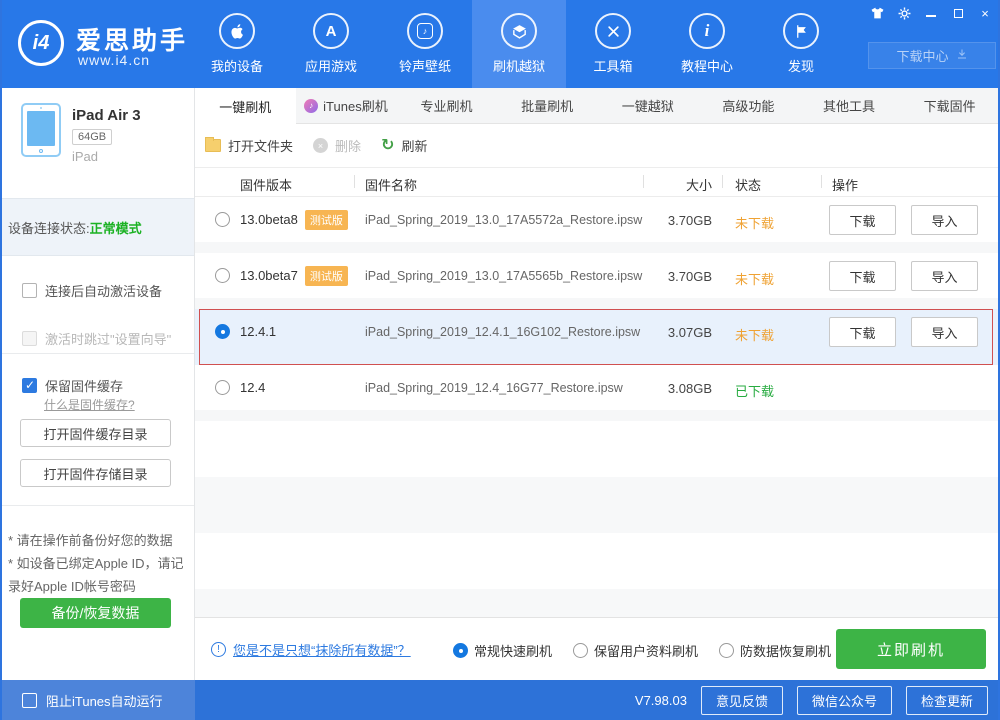  Describe the element at coordinates (741, 700) in the screenshot. I see `feedback-button: 意见反馈` at that location.